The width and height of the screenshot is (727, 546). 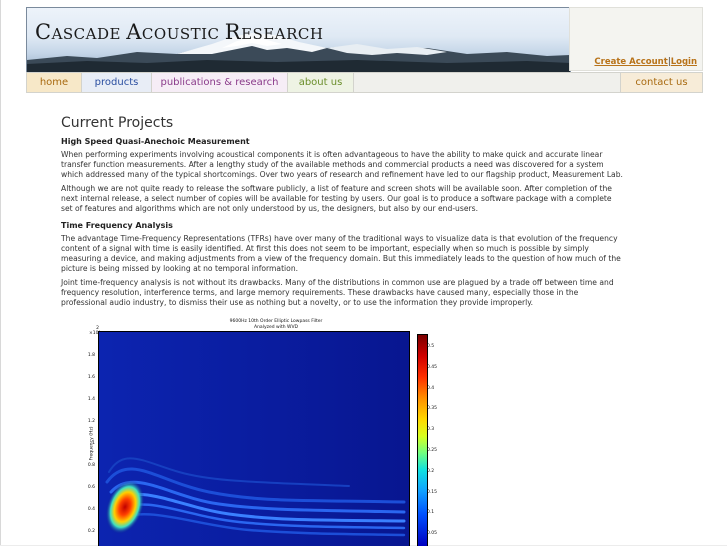 I want to click on colorbar-tick-label: 0.3, so click(x=431, y=430).